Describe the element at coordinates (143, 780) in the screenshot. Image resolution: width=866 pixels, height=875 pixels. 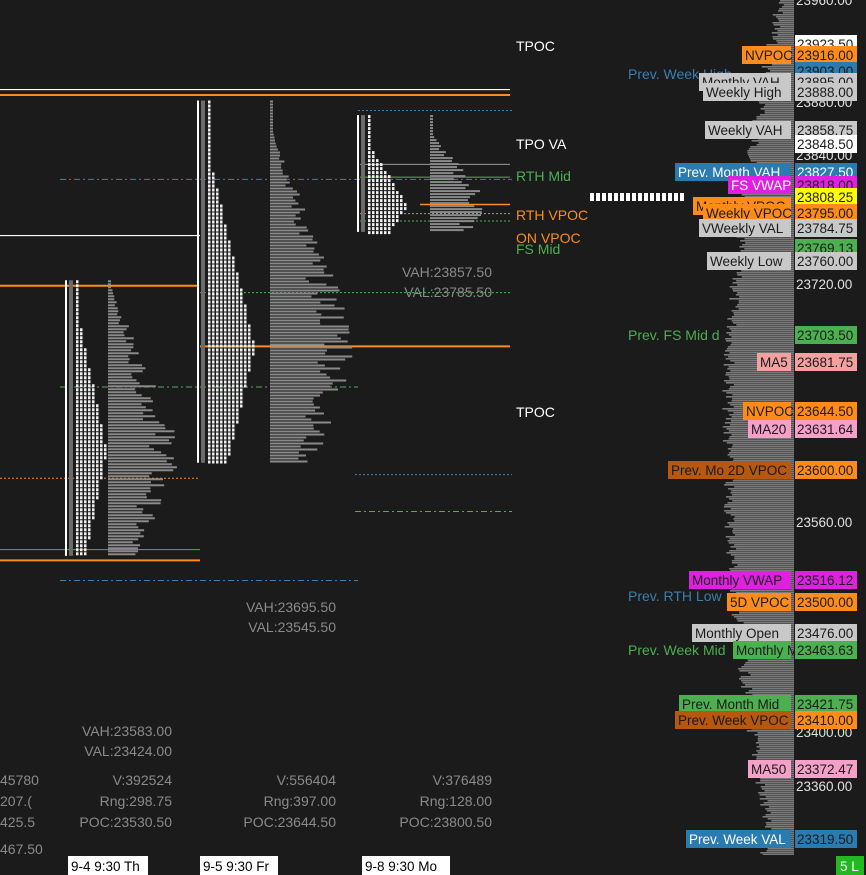
I see `session-stat-text: V:392524` at that location.